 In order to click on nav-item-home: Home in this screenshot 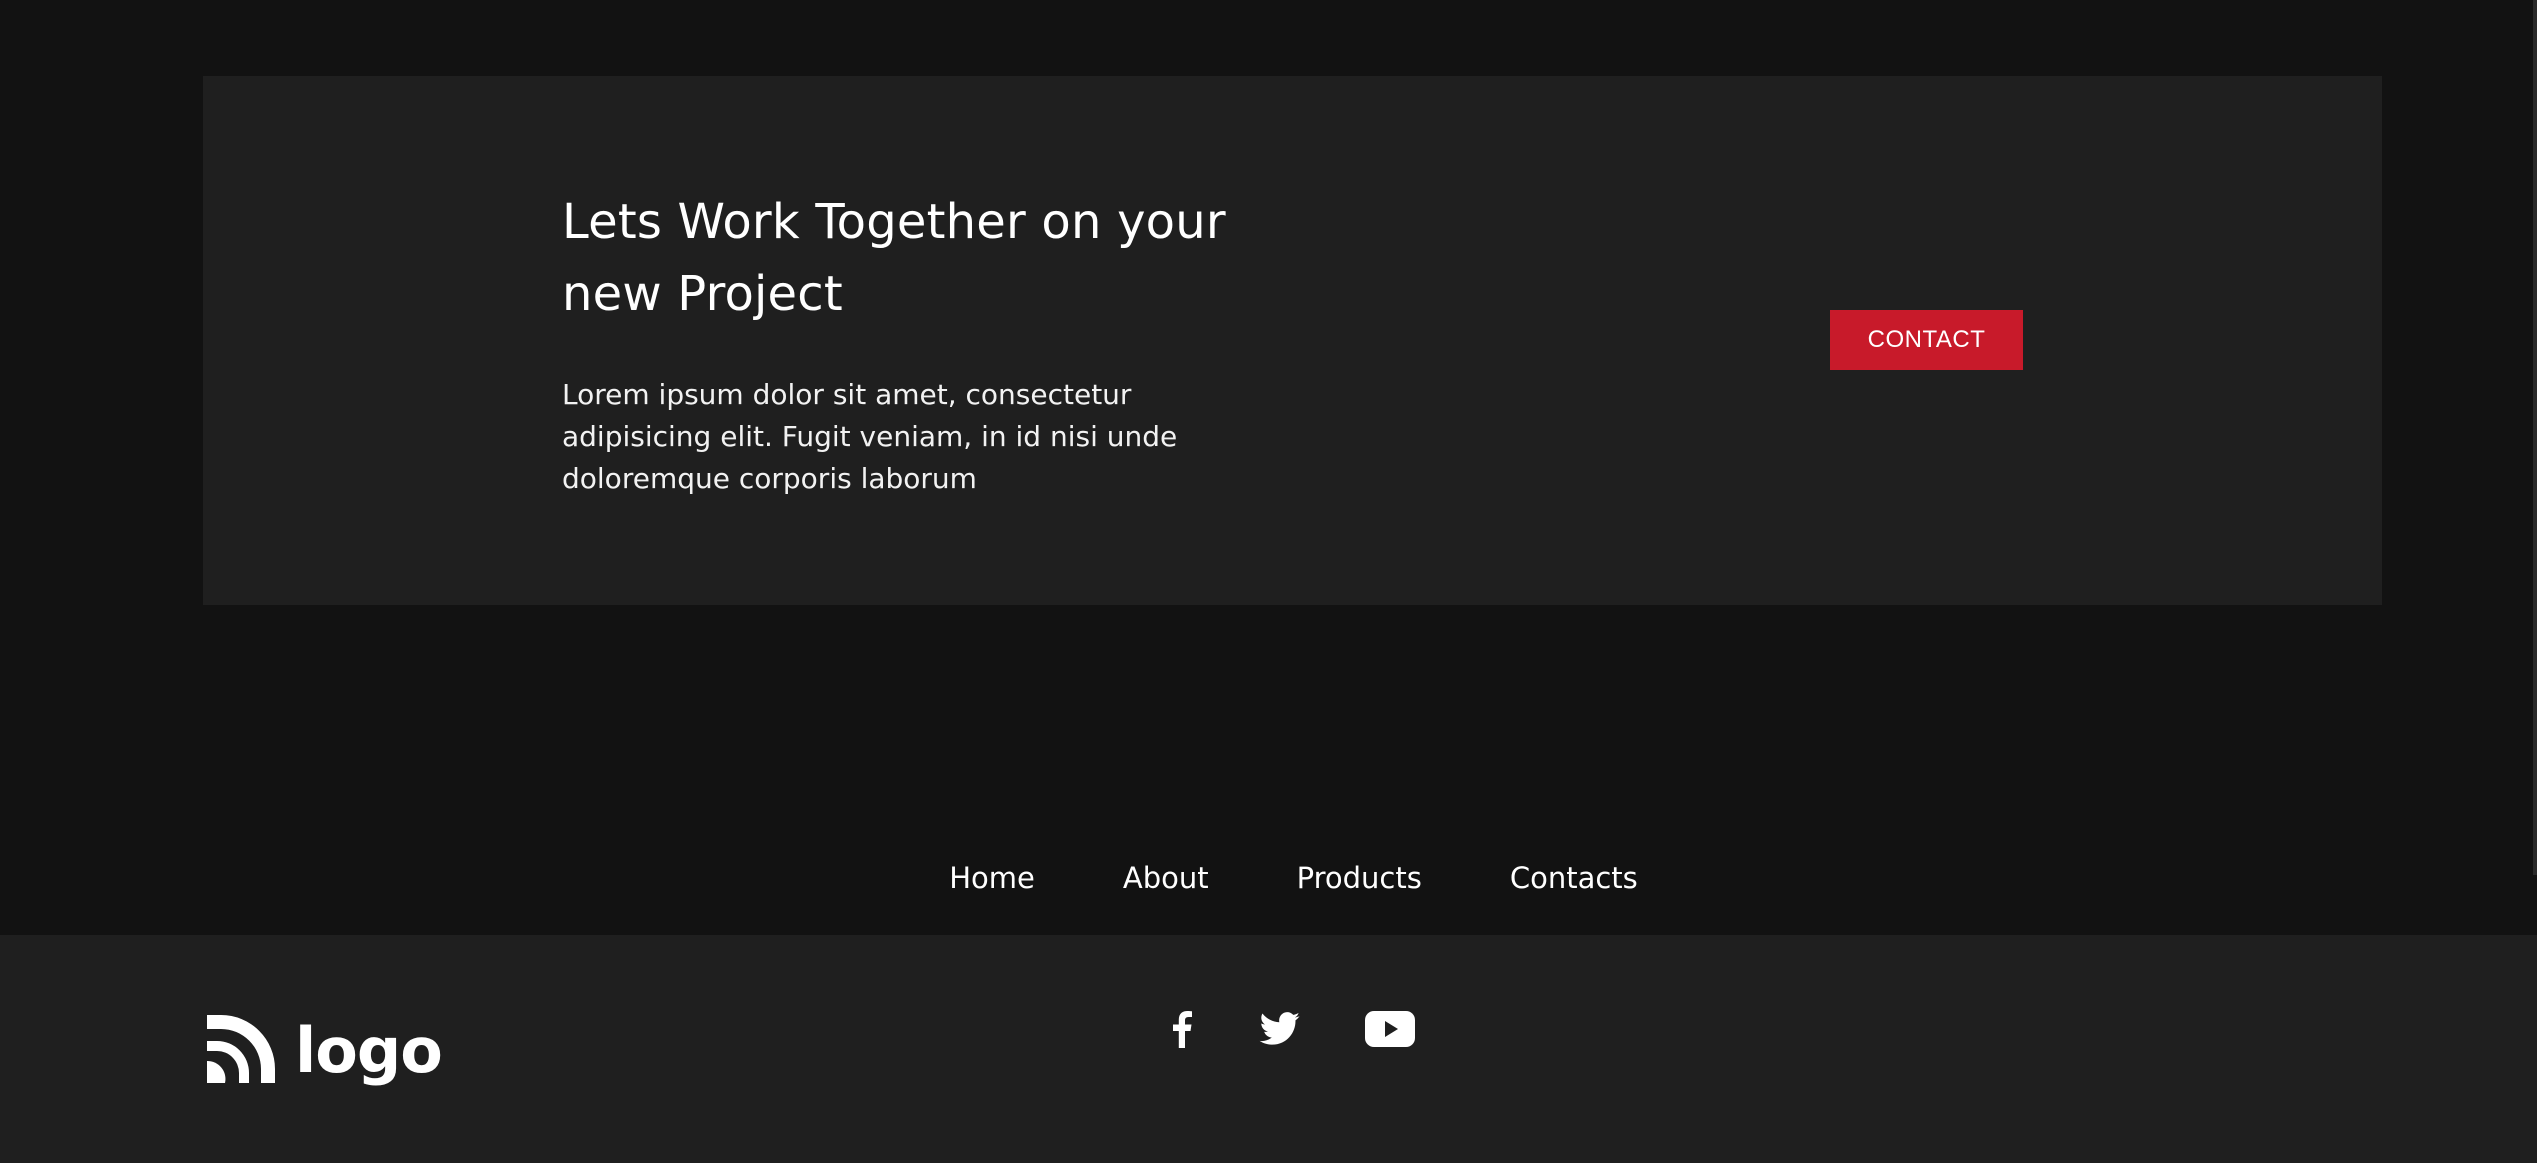, I will do `click(992, 878)`.